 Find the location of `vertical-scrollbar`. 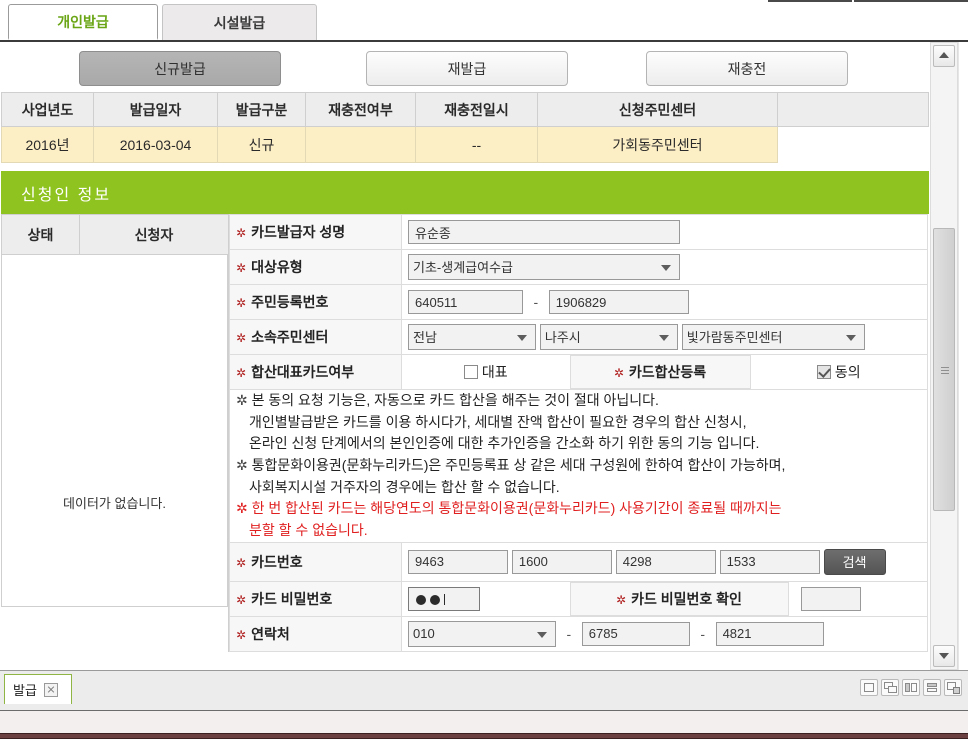

vertical-scrollbar is located at coordinates (944, 356).